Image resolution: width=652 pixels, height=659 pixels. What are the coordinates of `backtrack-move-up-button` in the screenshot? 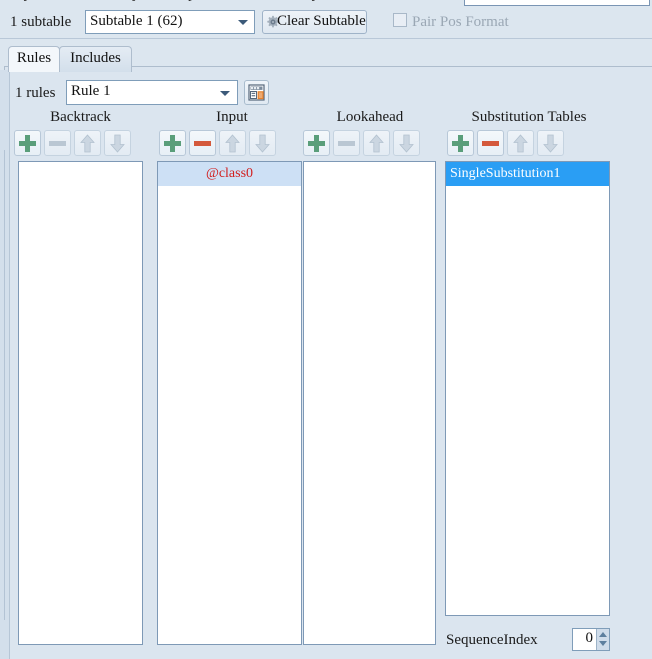 It's located at (87, 143).